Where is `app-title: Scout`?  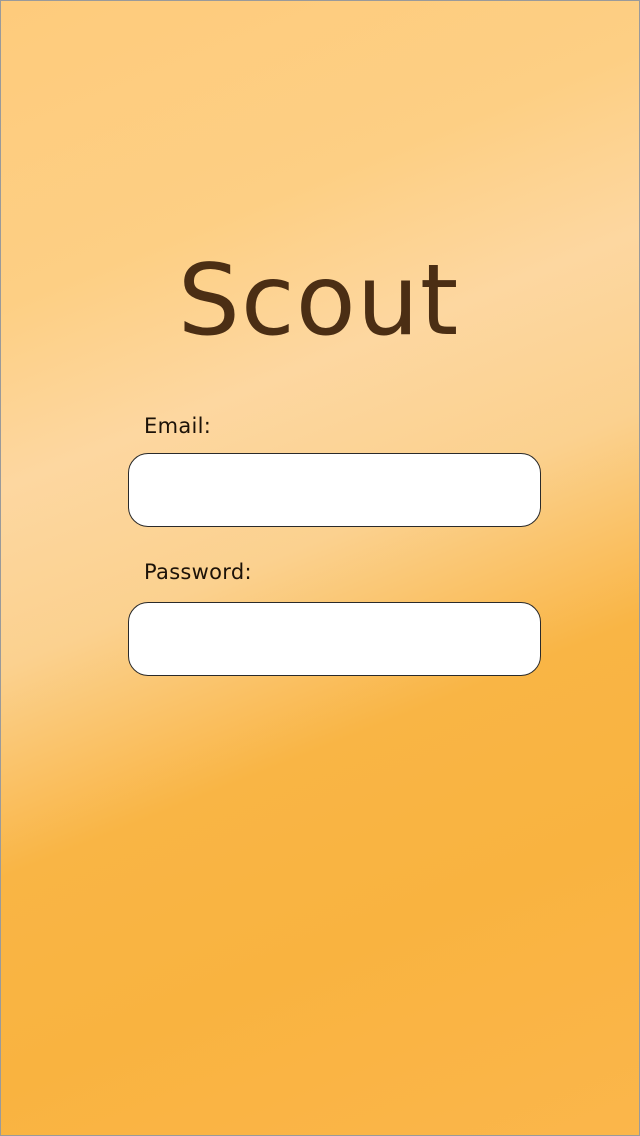 app-title: Scout is located at coordinates (318, 301).